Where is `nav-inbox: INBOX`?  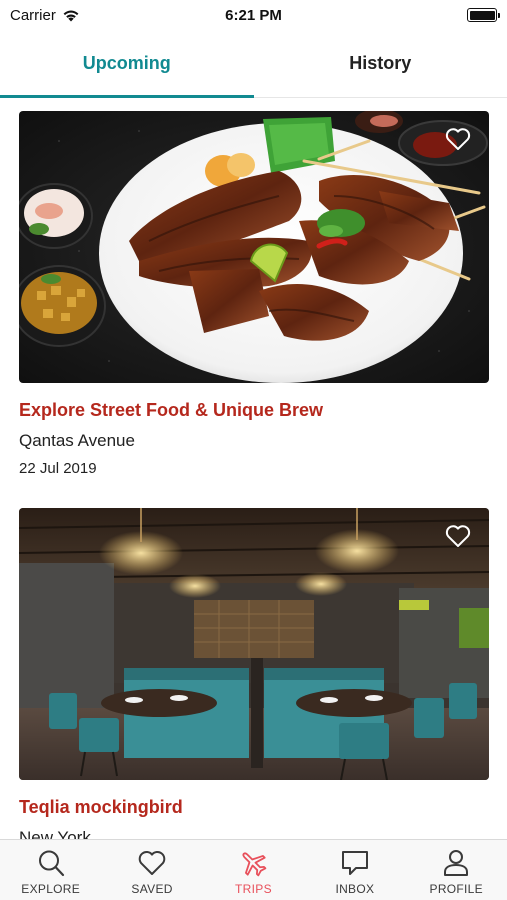 nav-inbox: INBOX is located at coordinates (355, 868).